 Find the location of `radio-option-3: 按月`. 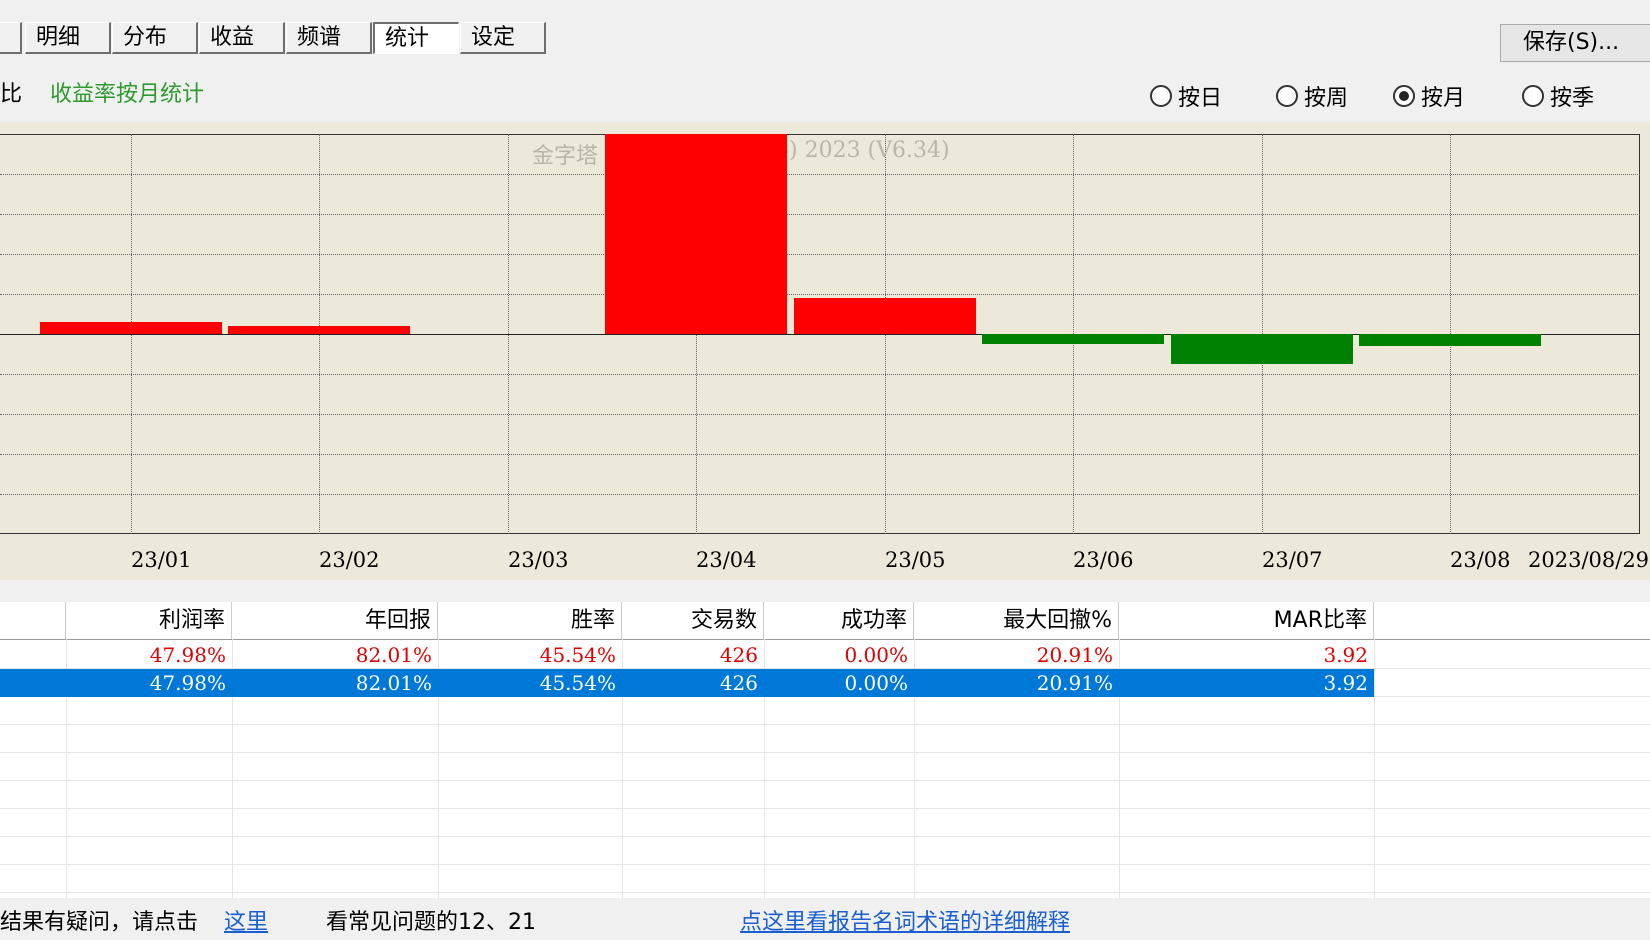

radio-option-3: 按月 is located at coordinates (1429, 96).